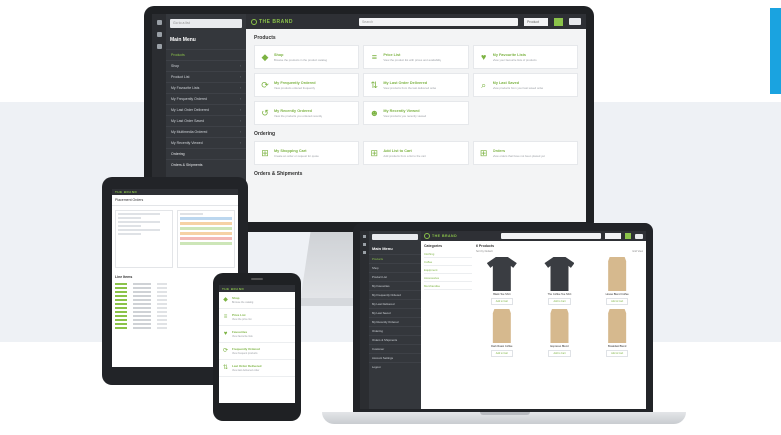 The width and height of the screenshot is (781, 435). I want to click on phone-menu-item: ≡ Price List View the price list, so click(257, 317).